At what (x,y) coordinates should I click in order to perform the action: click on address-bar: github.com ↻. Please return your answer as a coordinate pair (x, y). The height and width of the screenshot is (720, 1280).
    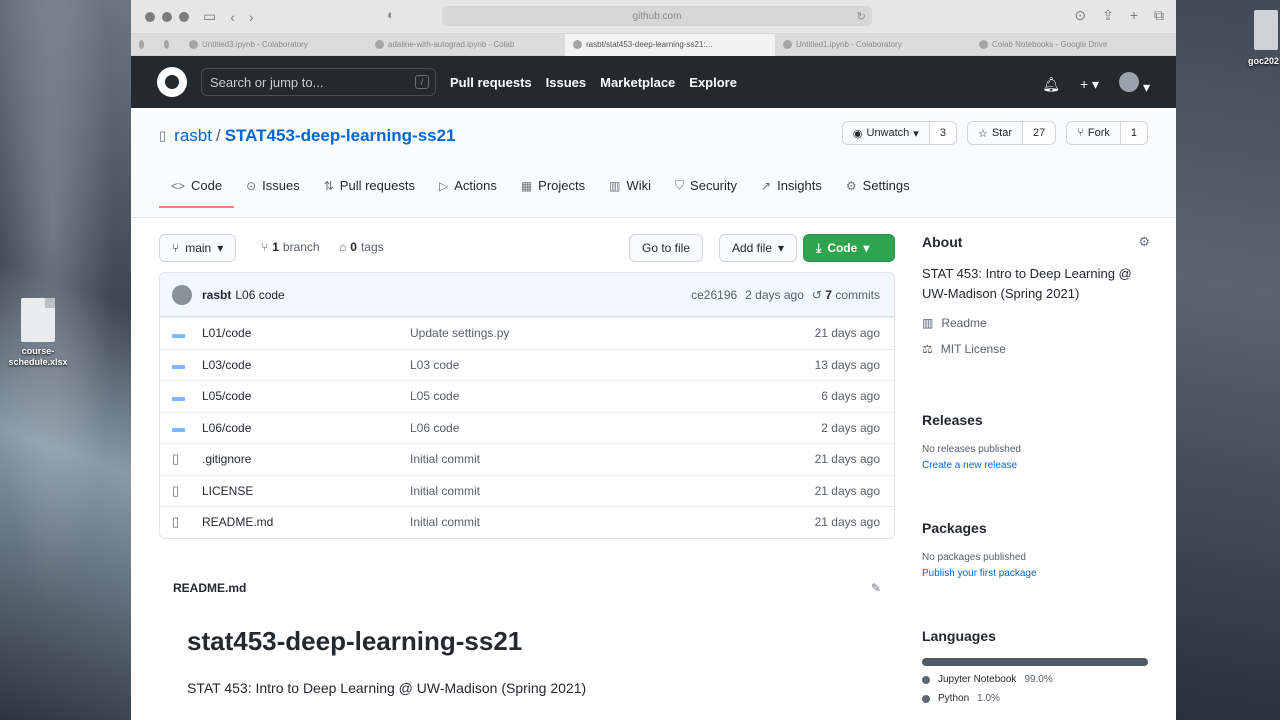
    Looking at the image, I should click on (657, 16).